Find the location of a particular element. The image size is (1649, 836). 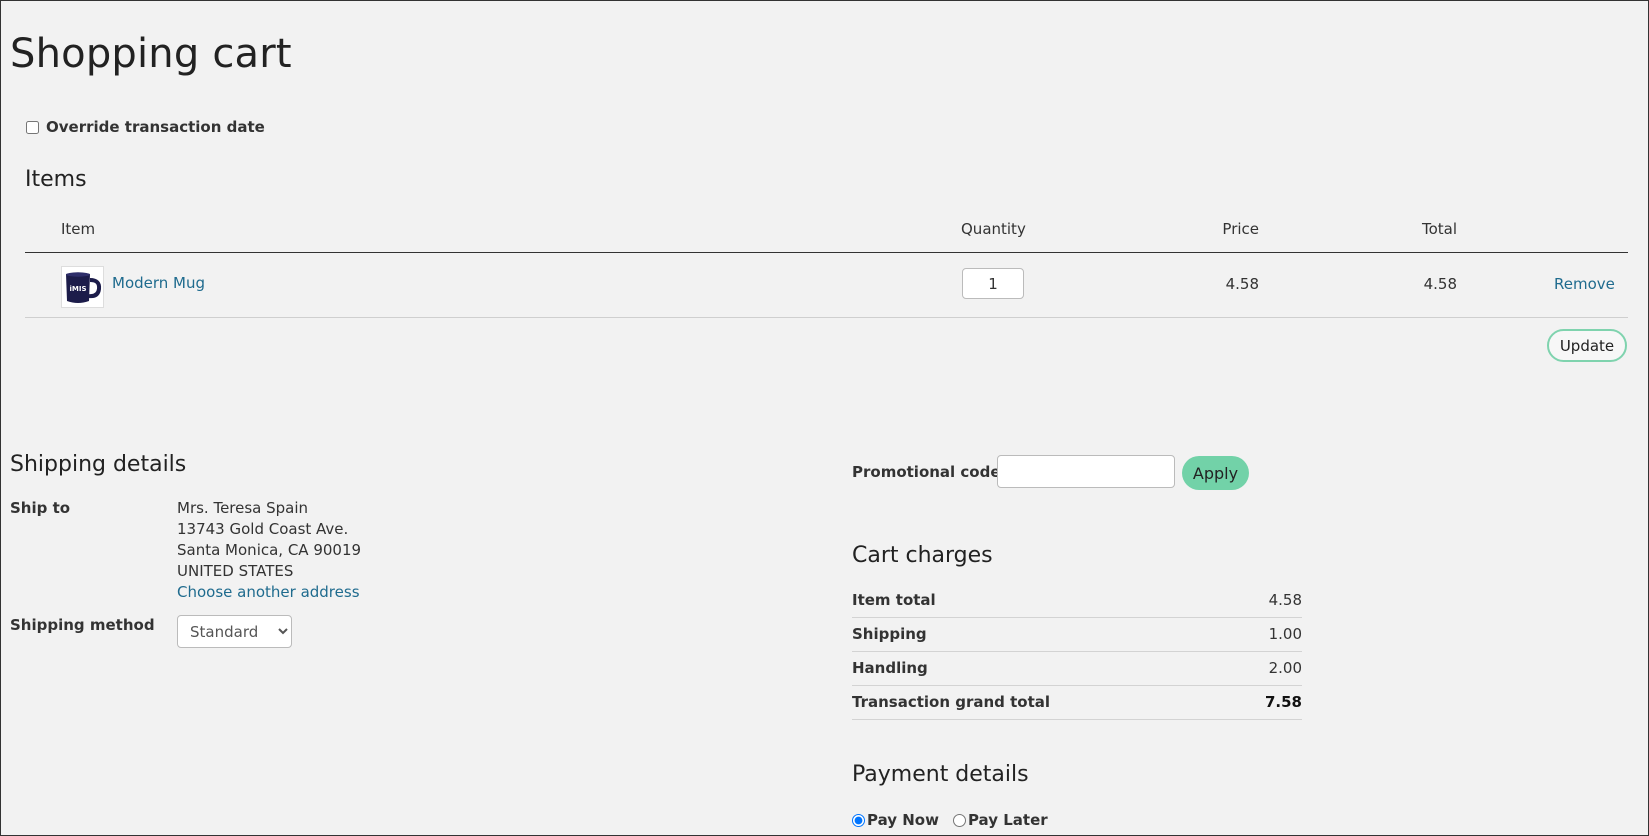

address-line: UNITED STATES is located at coordinates (235, 571).